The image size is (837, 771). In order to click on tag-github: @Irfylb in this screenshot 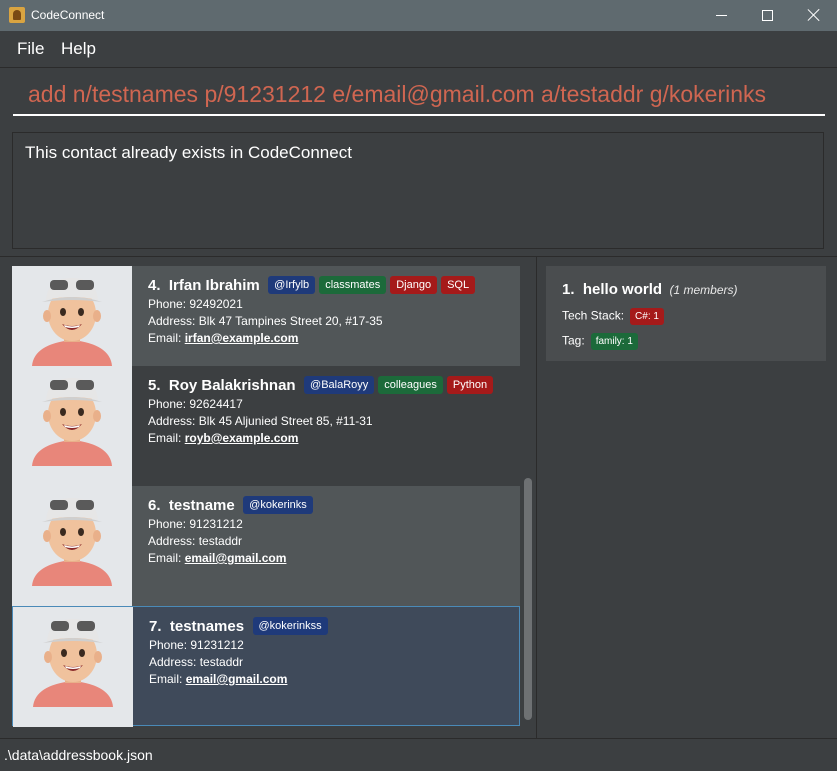, I will do `click(292, 285)`.